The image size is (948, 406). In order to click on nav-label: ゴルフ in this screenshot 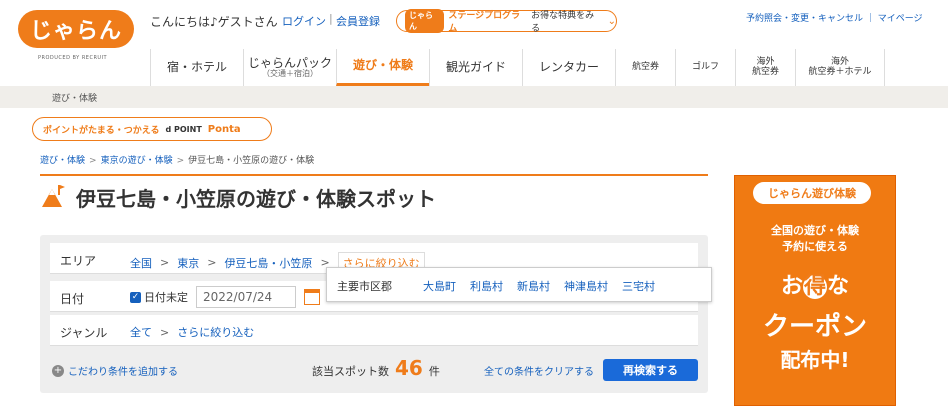, I will do `click(705, 66)`.